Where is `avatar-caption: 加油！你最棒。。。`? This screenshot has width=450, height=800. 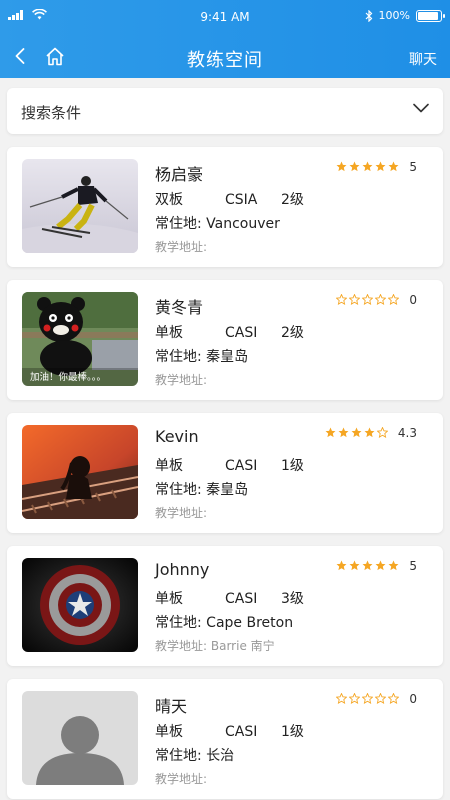 avatar-caption: 加油！你最棒。。。 is located at coordinates (68, 377).